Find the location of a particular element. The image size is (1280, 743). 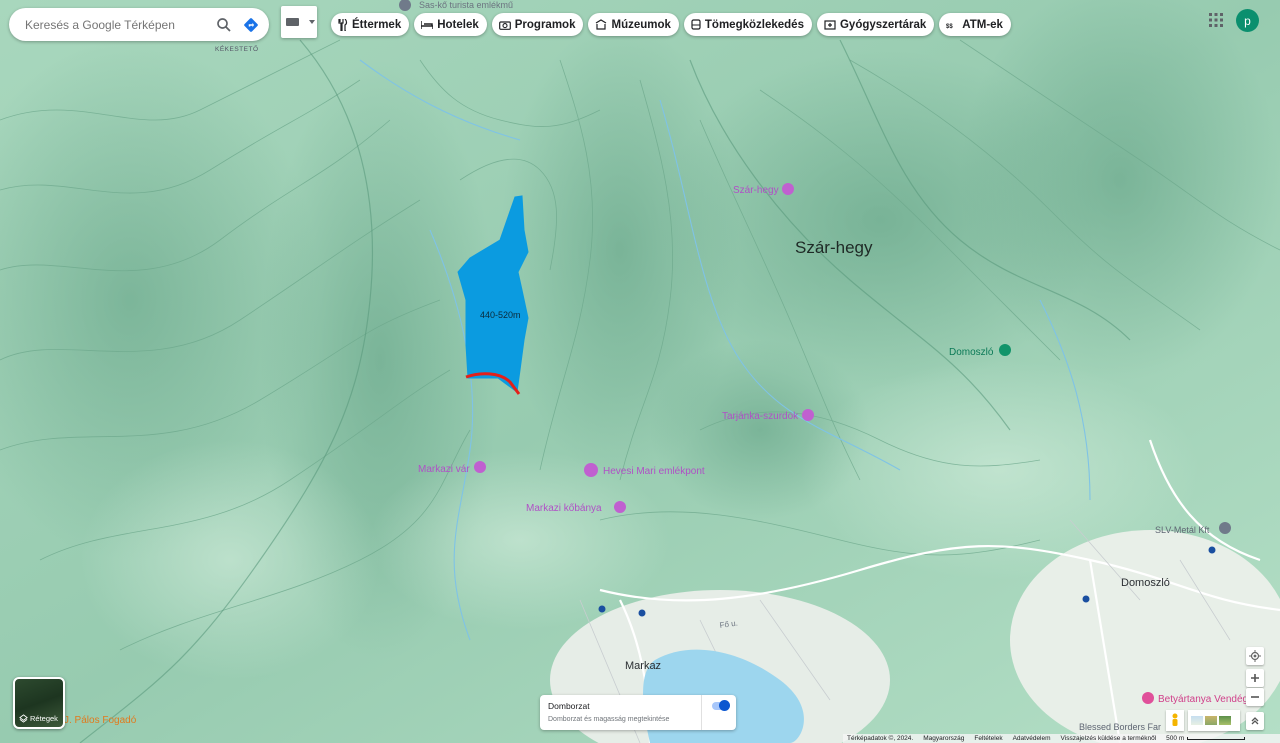

my-location-button is located at coordinates (1255, 656).